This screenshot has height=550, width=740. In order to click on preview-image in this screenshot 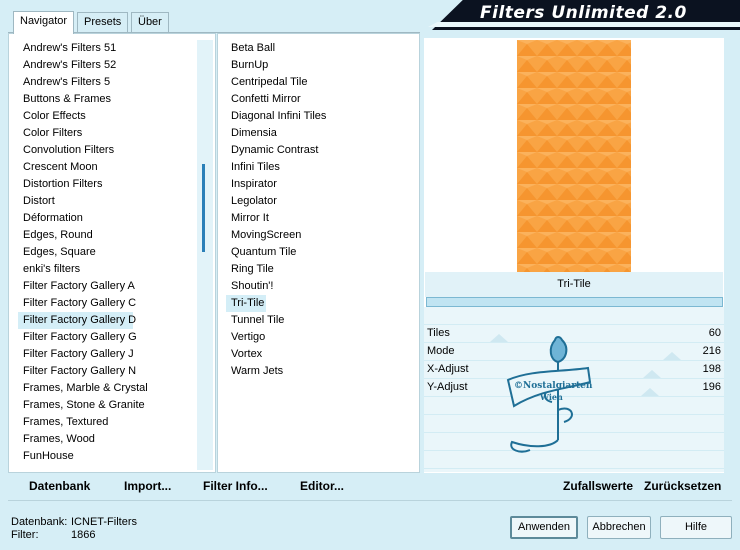, I will do `click(574, 156)`.